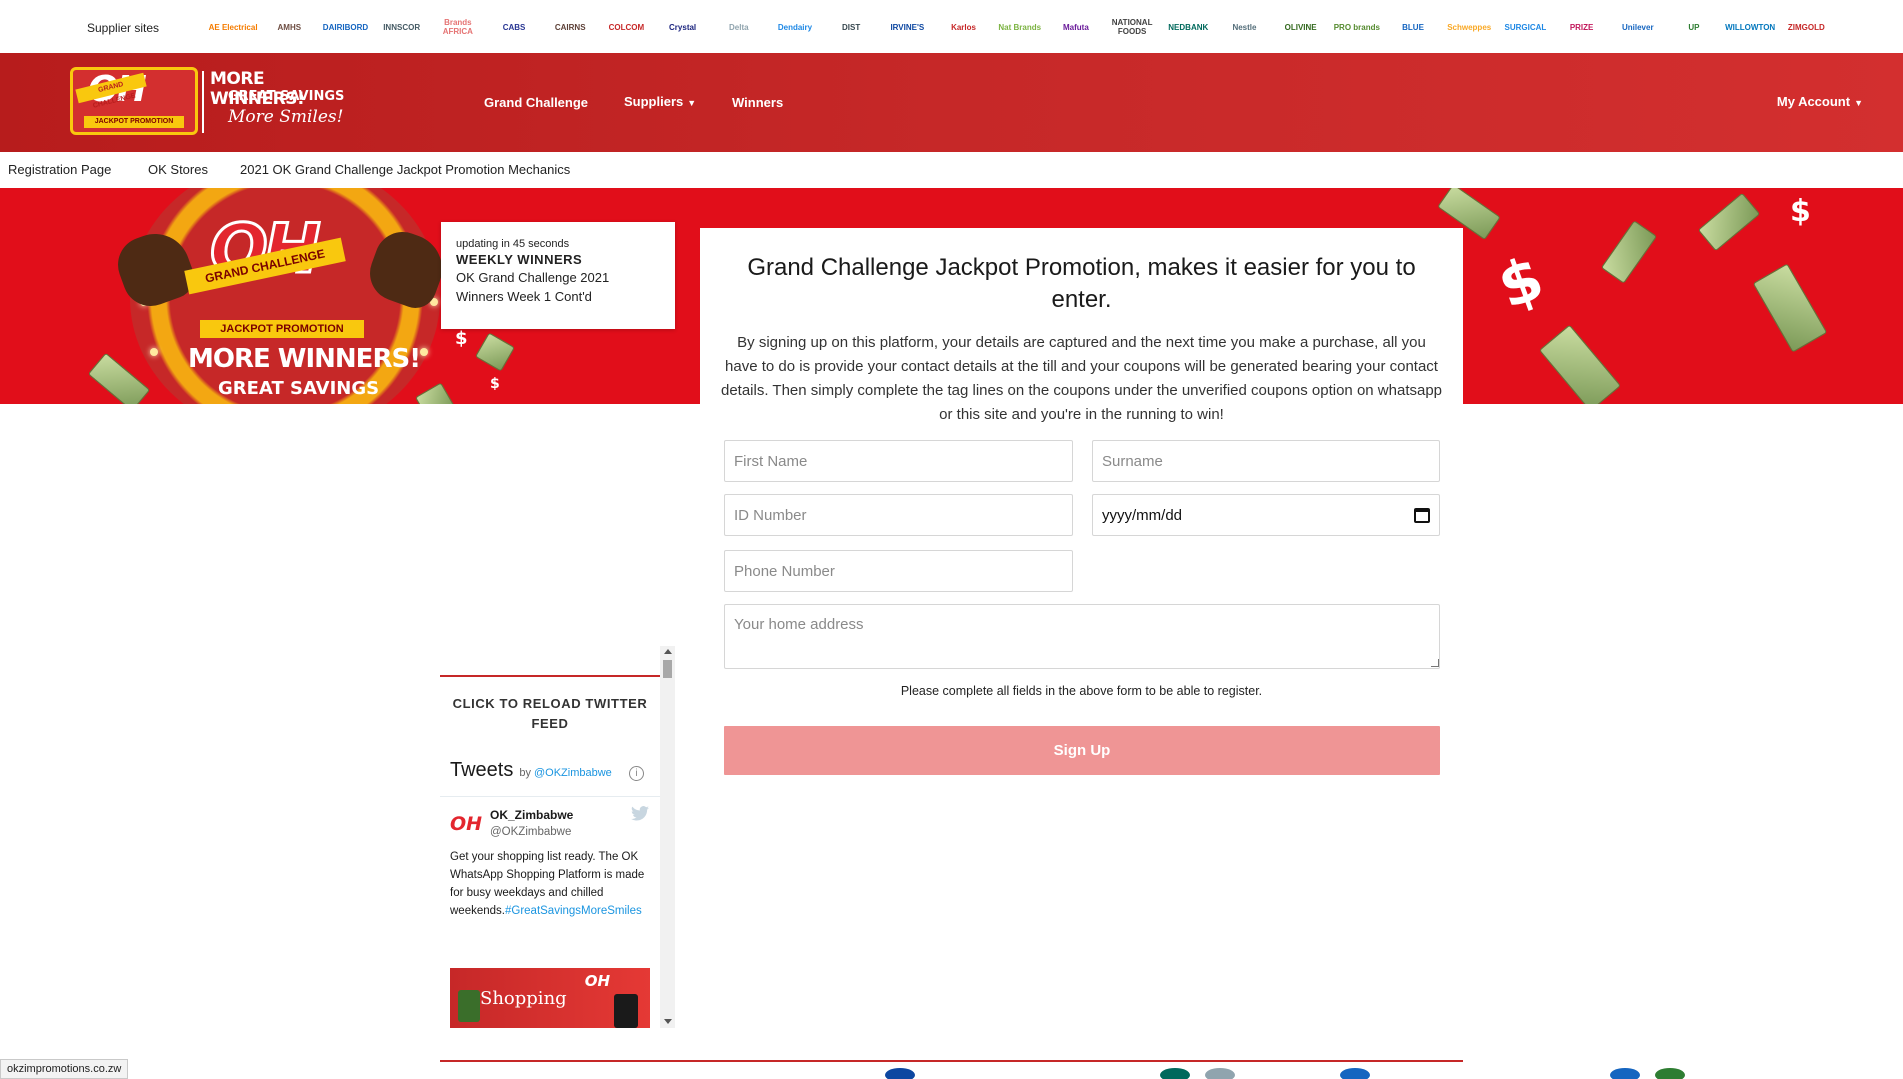 The width and height of the screenshot is (1903, 1079). Describe the element at coordinates (898, 461) in the screenshot. I see `first-name-input` at that location.